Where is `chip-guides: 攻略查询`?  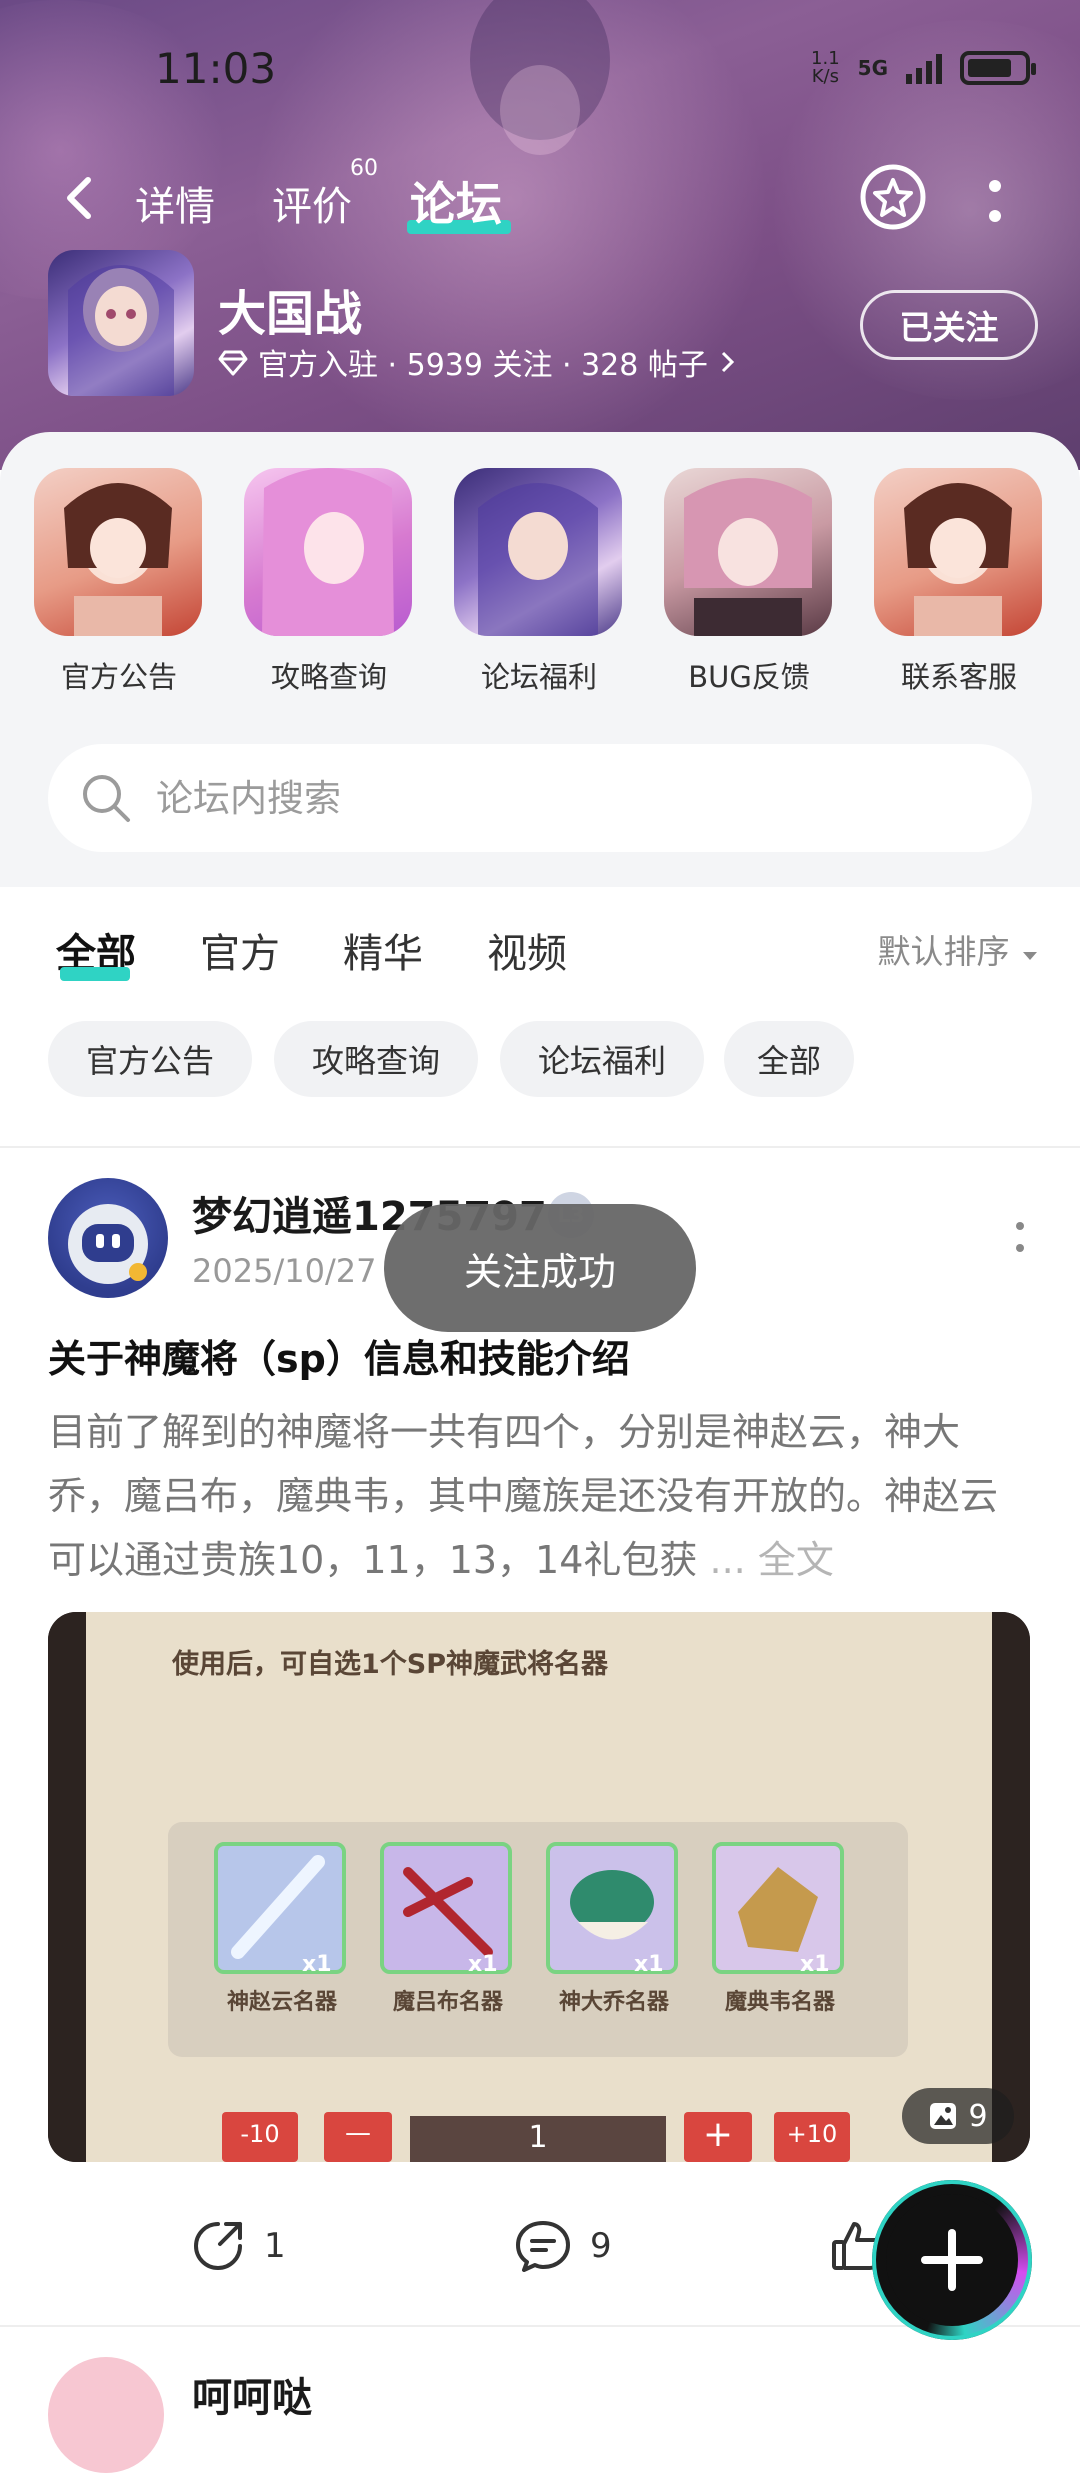
chip-guides: 攻略查询 is located at coordinates (376, 1059).